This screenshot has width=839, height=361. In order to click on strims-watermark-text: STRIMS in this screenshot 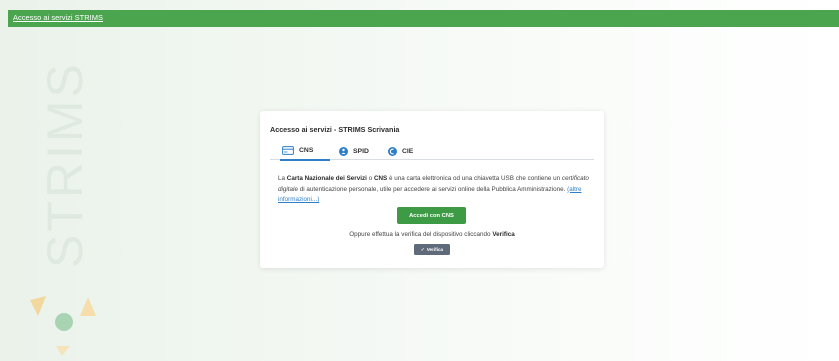, I will do `click(65, 164)`.